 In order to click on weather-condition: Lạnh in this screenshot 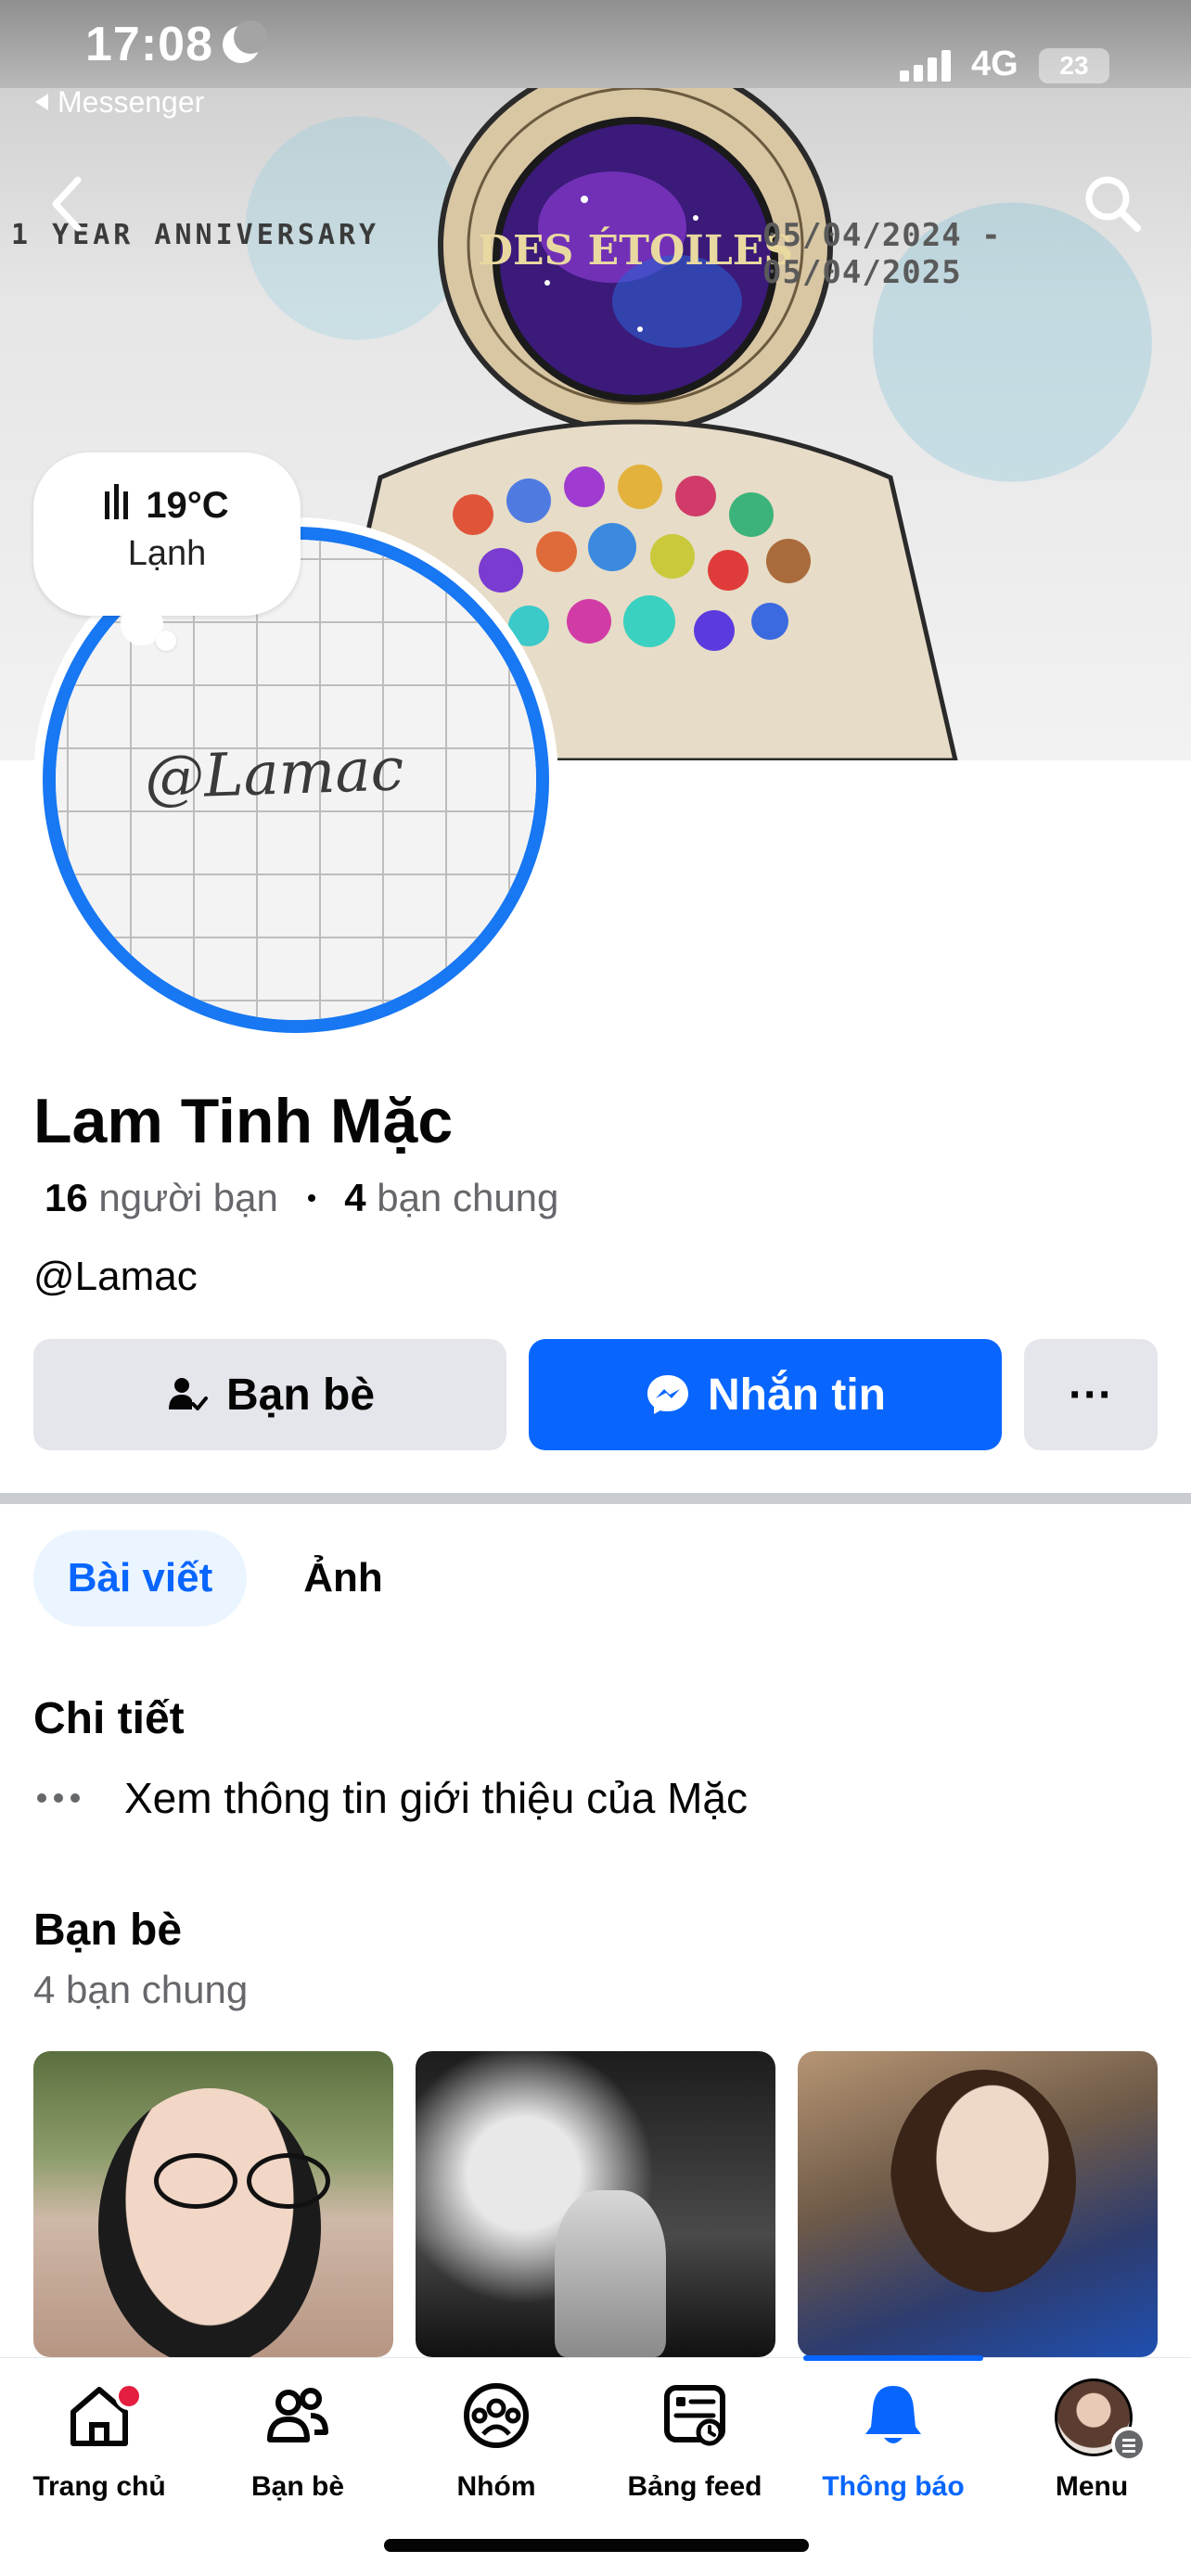, I will do `click(167, 553)`.